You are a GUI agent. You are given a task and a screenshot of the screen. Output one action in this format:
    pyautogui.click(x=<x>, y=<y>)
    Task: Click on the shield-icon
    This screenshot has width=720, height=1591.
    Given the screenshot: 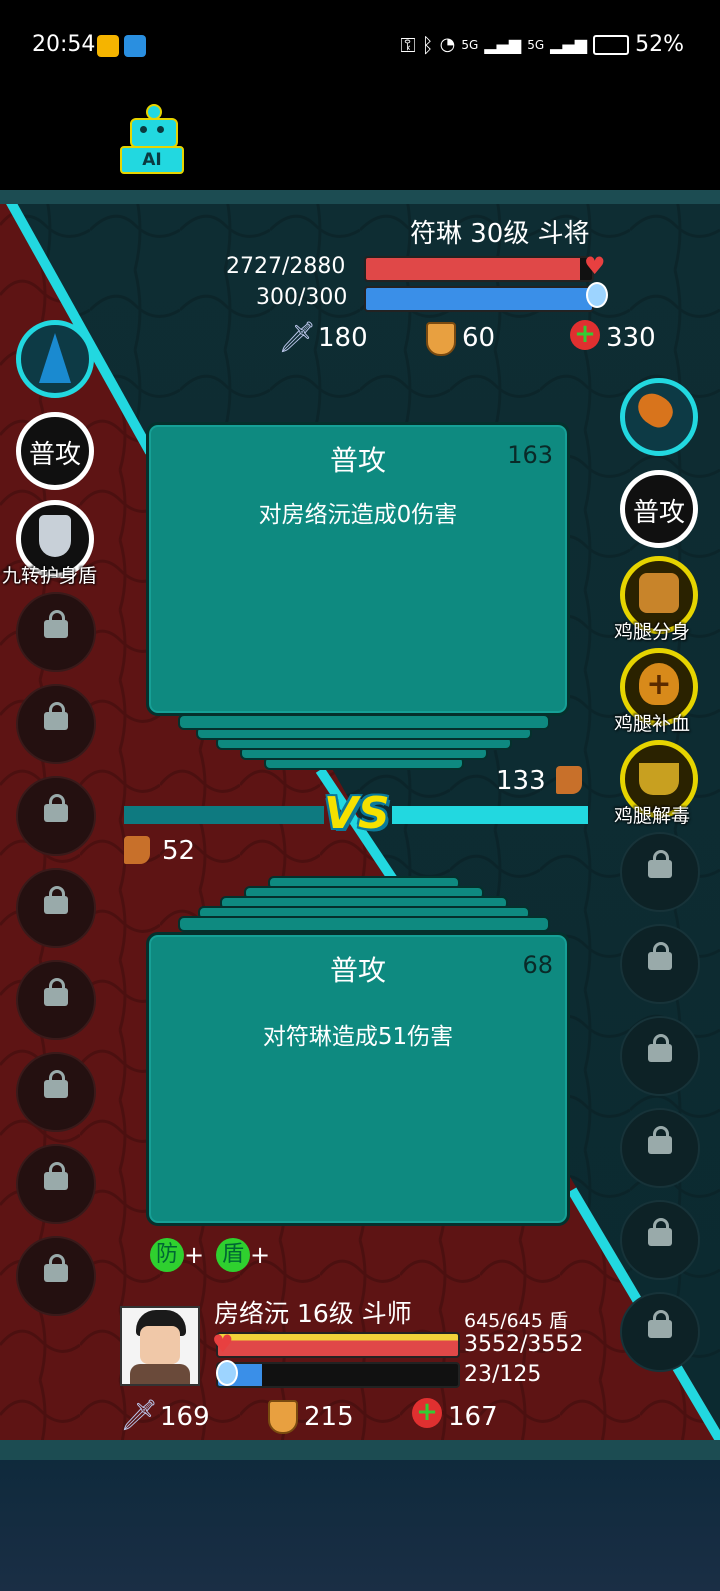 What is the action you would take?
    pyautogui.click(x=441, y=339)
    